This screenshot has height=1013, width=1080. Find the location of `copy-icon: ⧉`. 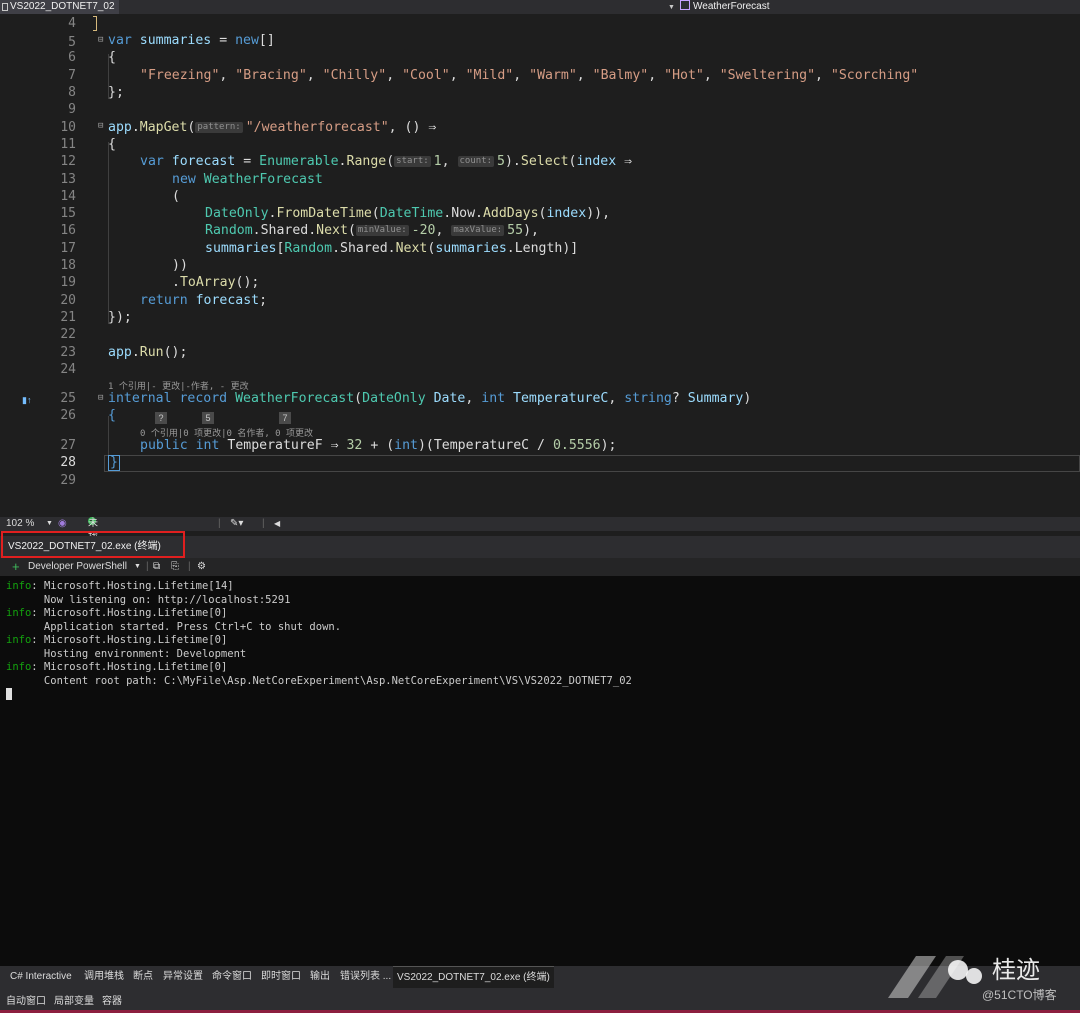

copy-icon: ⧉ is located at coordinates (156, 567).